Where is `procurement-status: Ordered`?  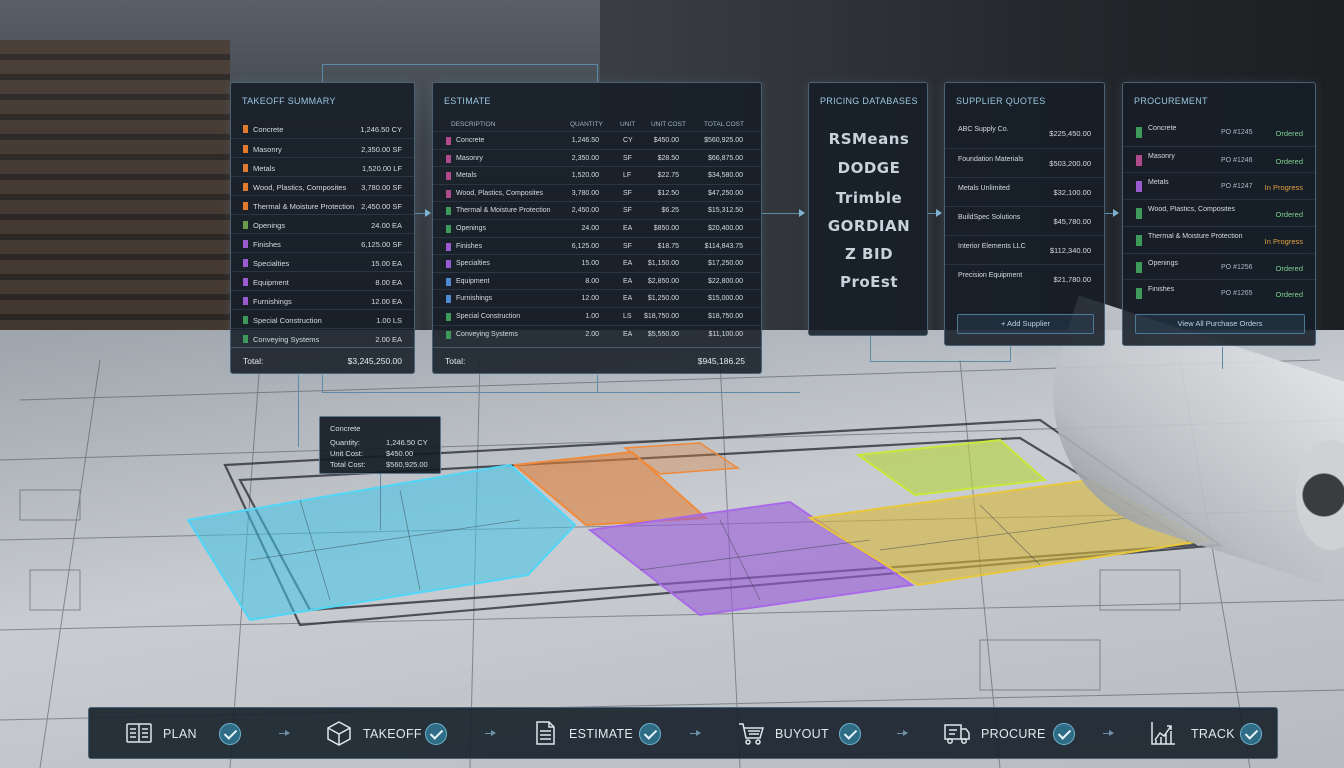
procurement-status: Ordered is located at coordinates (1289, 215).